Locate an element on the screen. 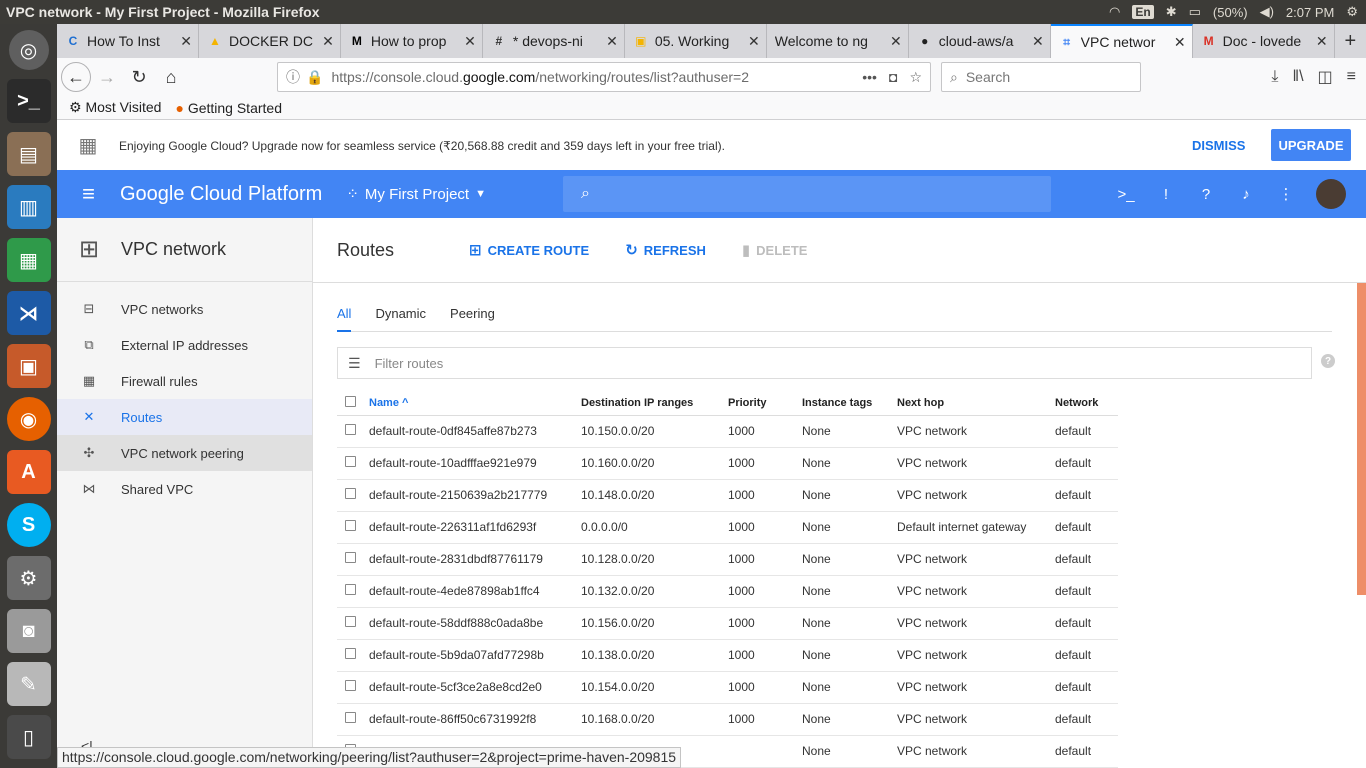 This screenshot has height=768, width=1366. ubuntu-dash-icon: ◎ is located at coordinates (28, 50).